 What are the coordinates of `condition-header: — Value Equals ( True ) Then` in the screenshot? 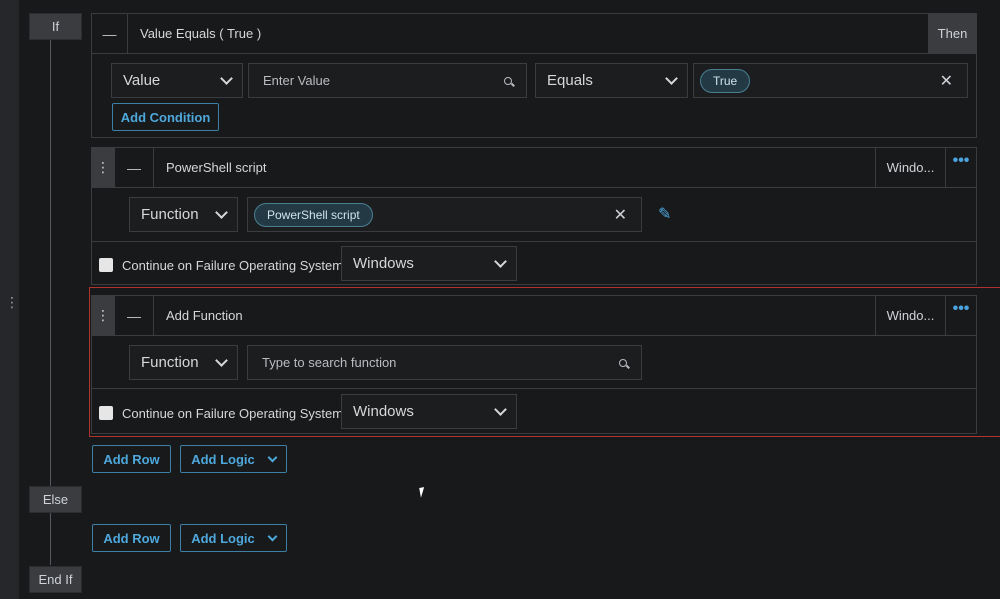 It's located at (534, 34).